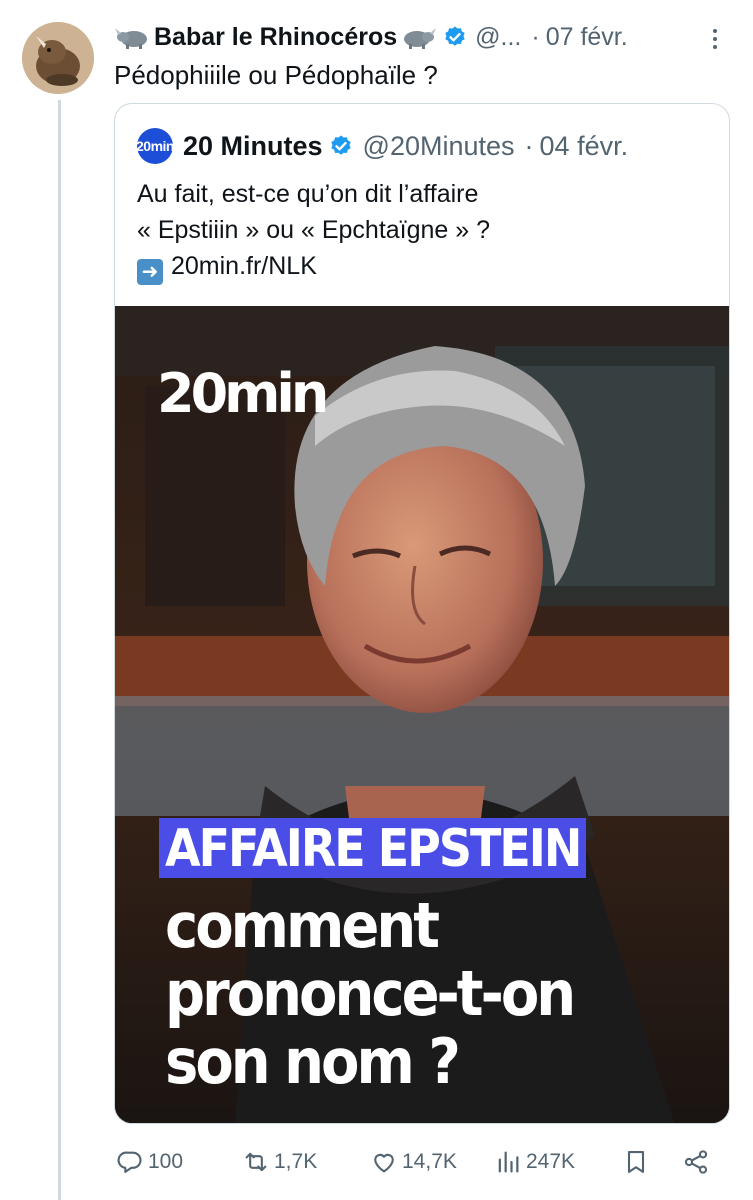  What do you see at coordinates (150, 272) in the screenshot?
I see `arrow-right-icon: ➜` at bounding box center [150, 272].